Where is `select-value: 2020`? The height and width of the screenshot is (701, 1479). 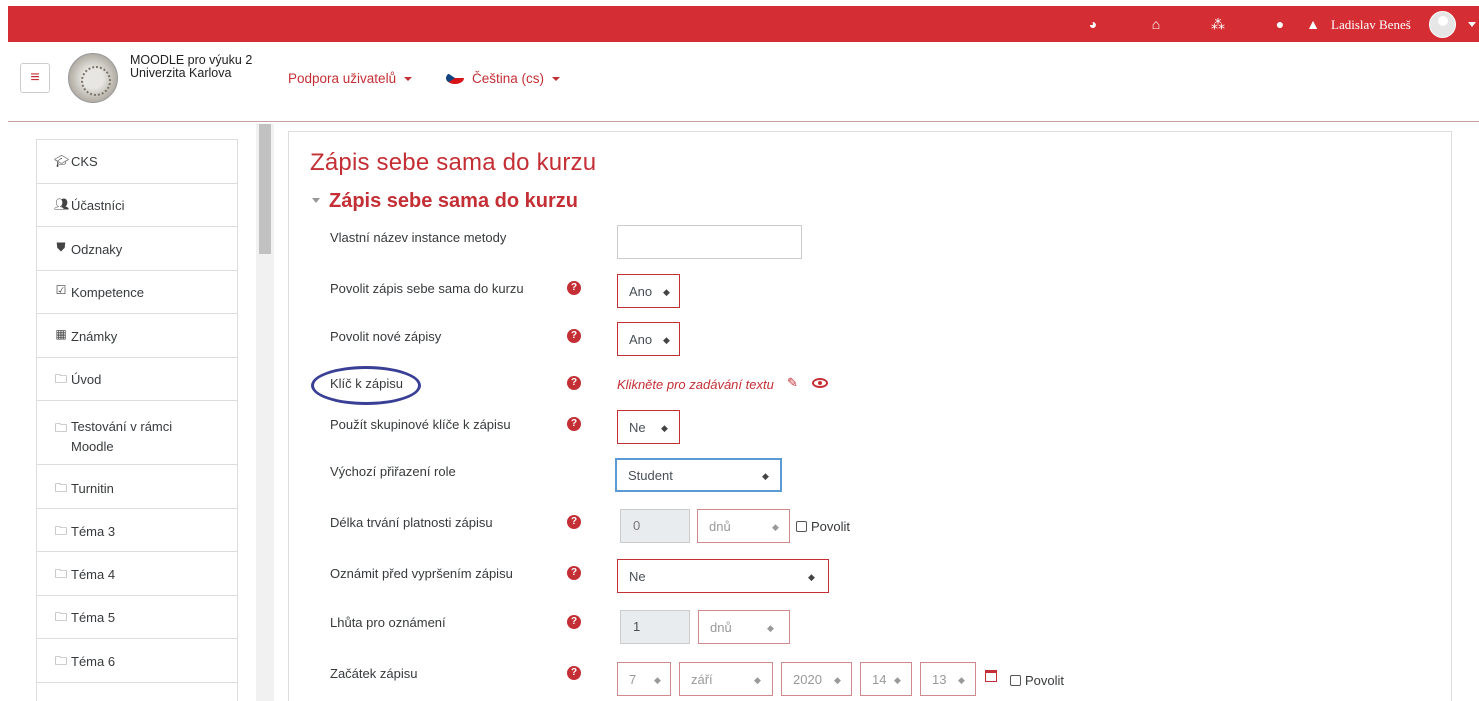
select-value: 2020 is located at coordinates (807, 679).